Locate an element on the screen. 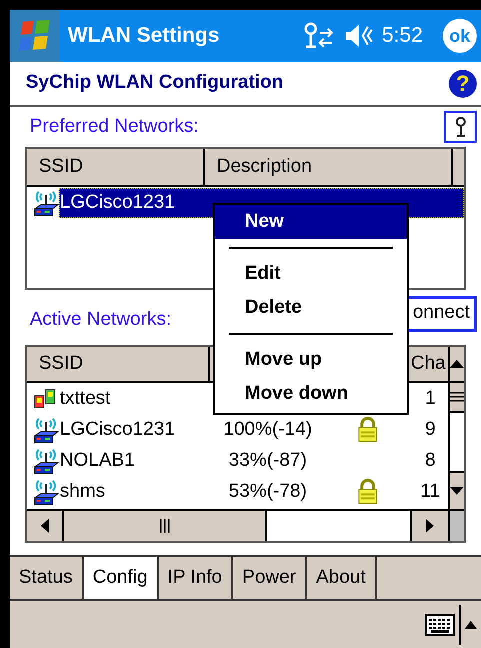 This screenshot has width=481, height=648. channel-cell: 9 is located at coordinates (430, 429).